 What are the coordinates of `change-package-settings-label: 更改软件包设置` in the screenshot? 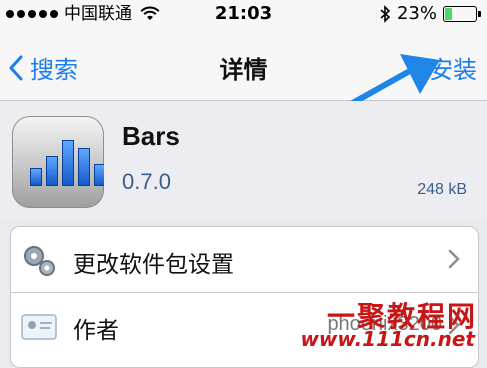 It's located at (153, 265).